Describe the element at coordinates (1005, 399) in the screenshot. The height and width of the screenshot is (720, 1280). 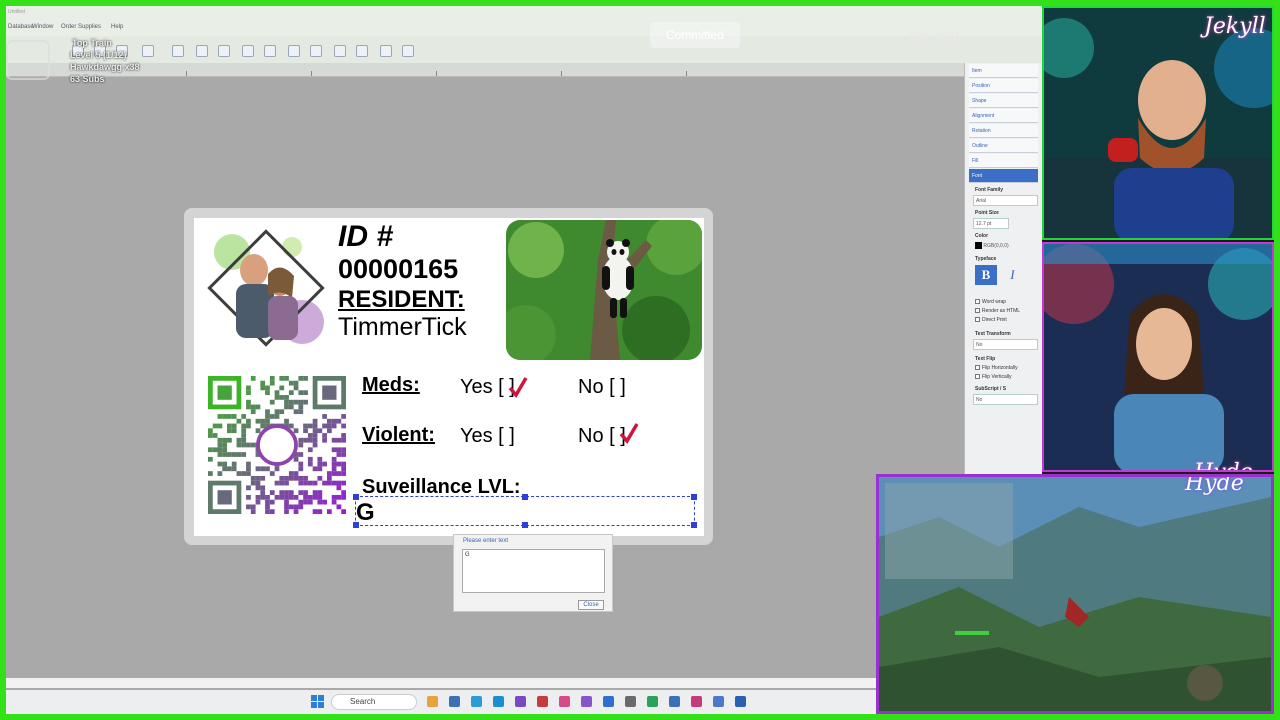
I see `subscript-select: No` at that location.